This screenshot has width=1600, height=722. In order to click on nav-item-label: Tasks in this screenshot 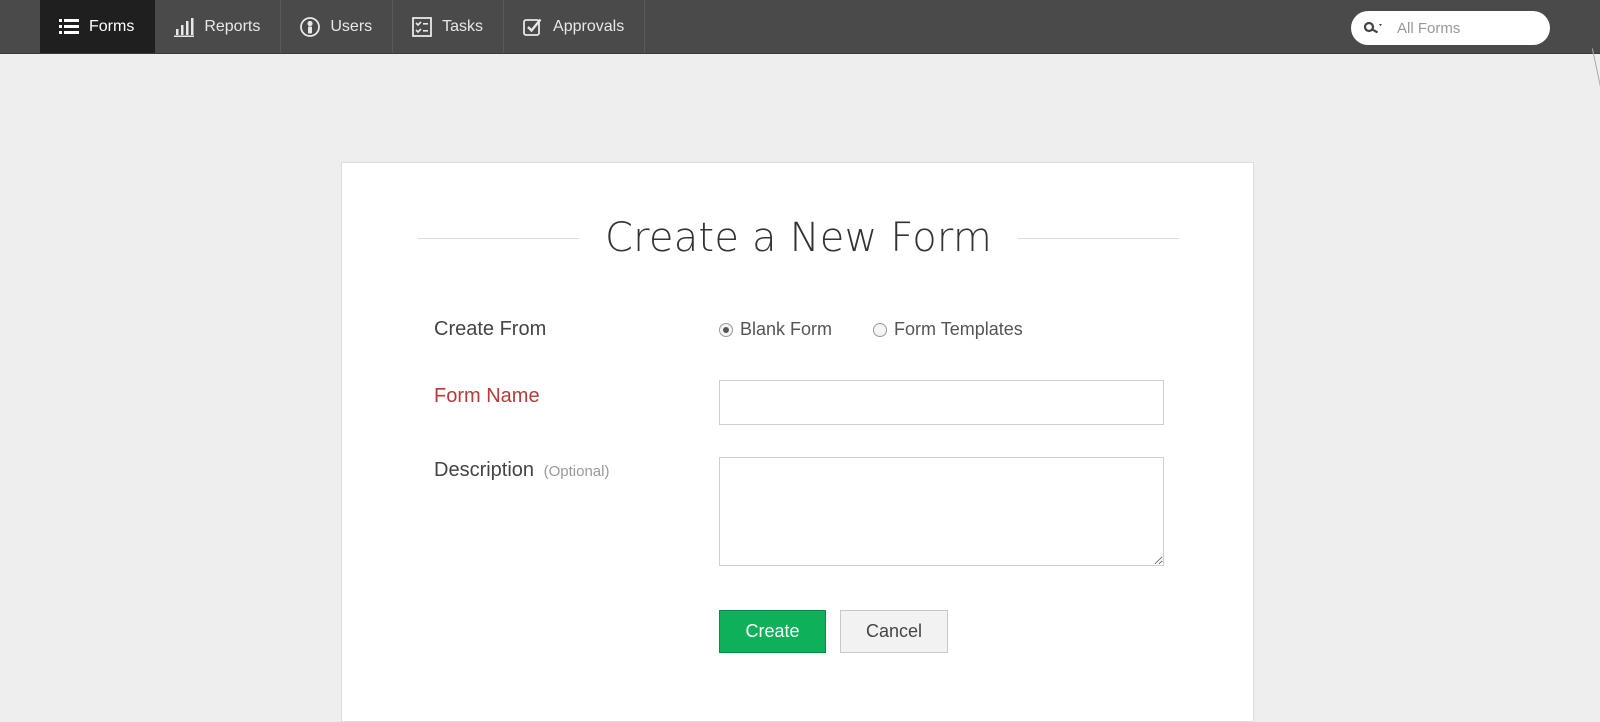, I will do `click(463, 26)`.